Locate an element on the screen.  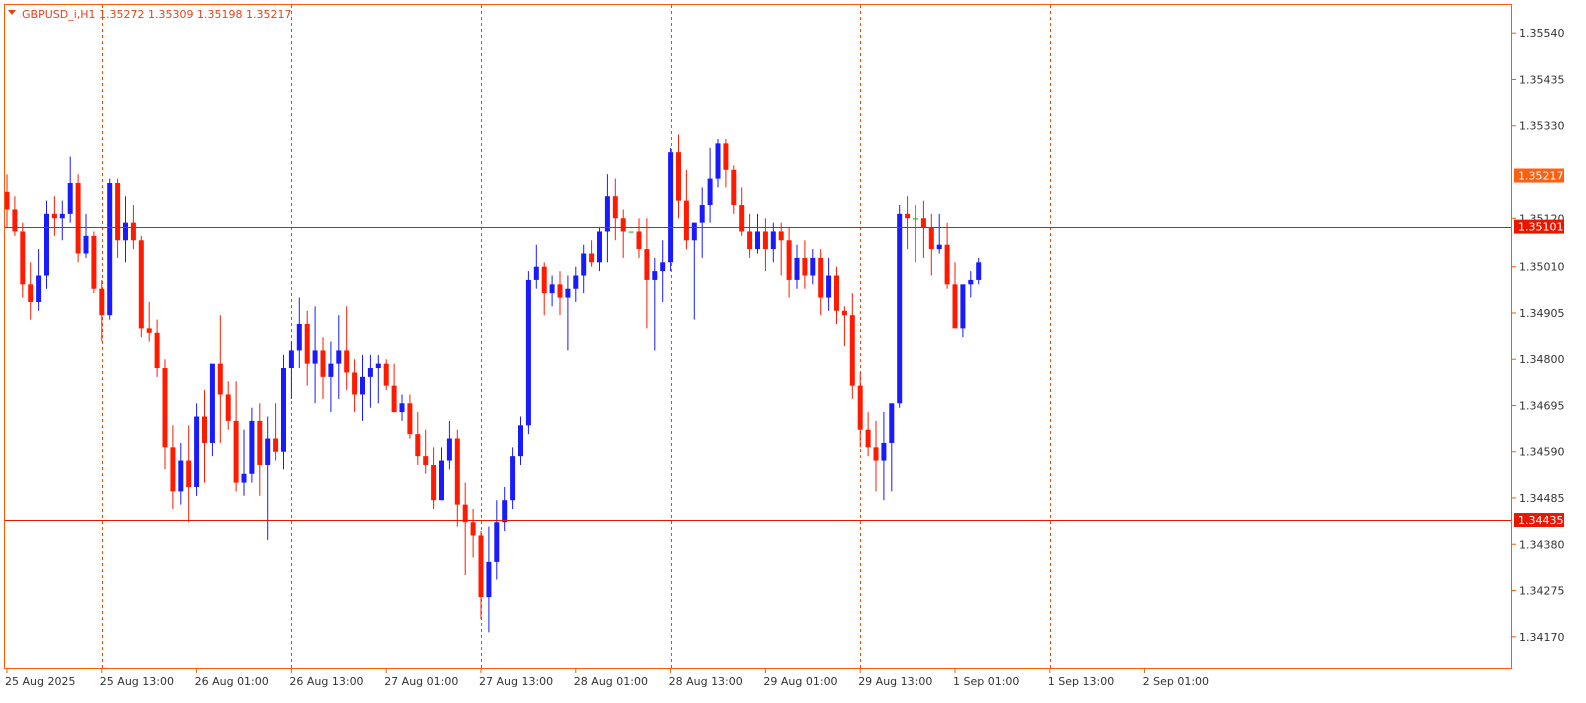
price-tick-label: 1.35435 is located at coordinates (1542, 79).